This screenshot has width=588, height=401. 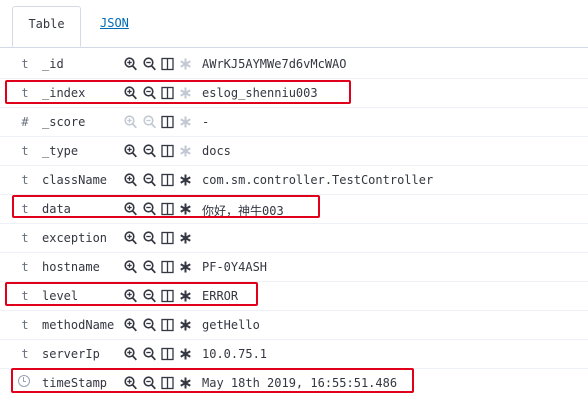 I want to click on field-value: -, so click(x=206, y=122).